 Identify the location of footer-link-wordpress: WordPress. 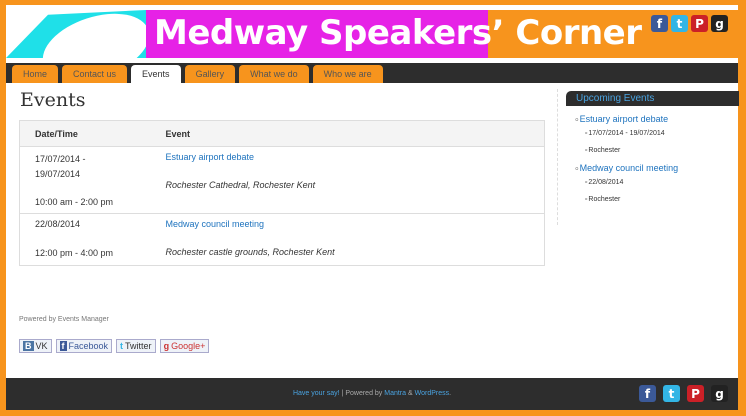
(432, 393).